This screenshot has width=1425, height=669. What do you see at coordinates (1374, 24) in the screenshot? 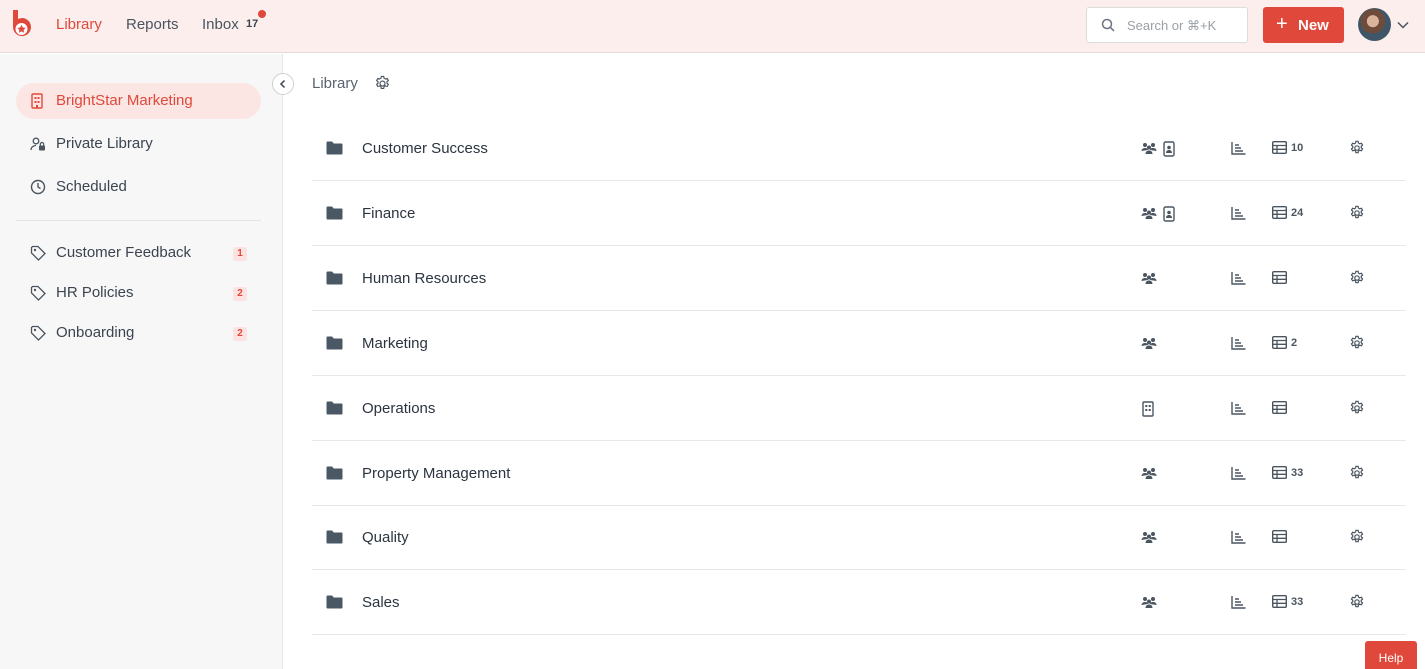
I see `user-avatar` at bounding box center [1374, 24].